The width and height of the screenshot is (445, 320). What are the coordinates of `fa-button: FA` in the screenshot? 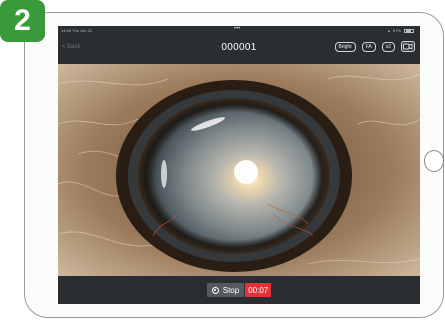 It's located at (368, 46).